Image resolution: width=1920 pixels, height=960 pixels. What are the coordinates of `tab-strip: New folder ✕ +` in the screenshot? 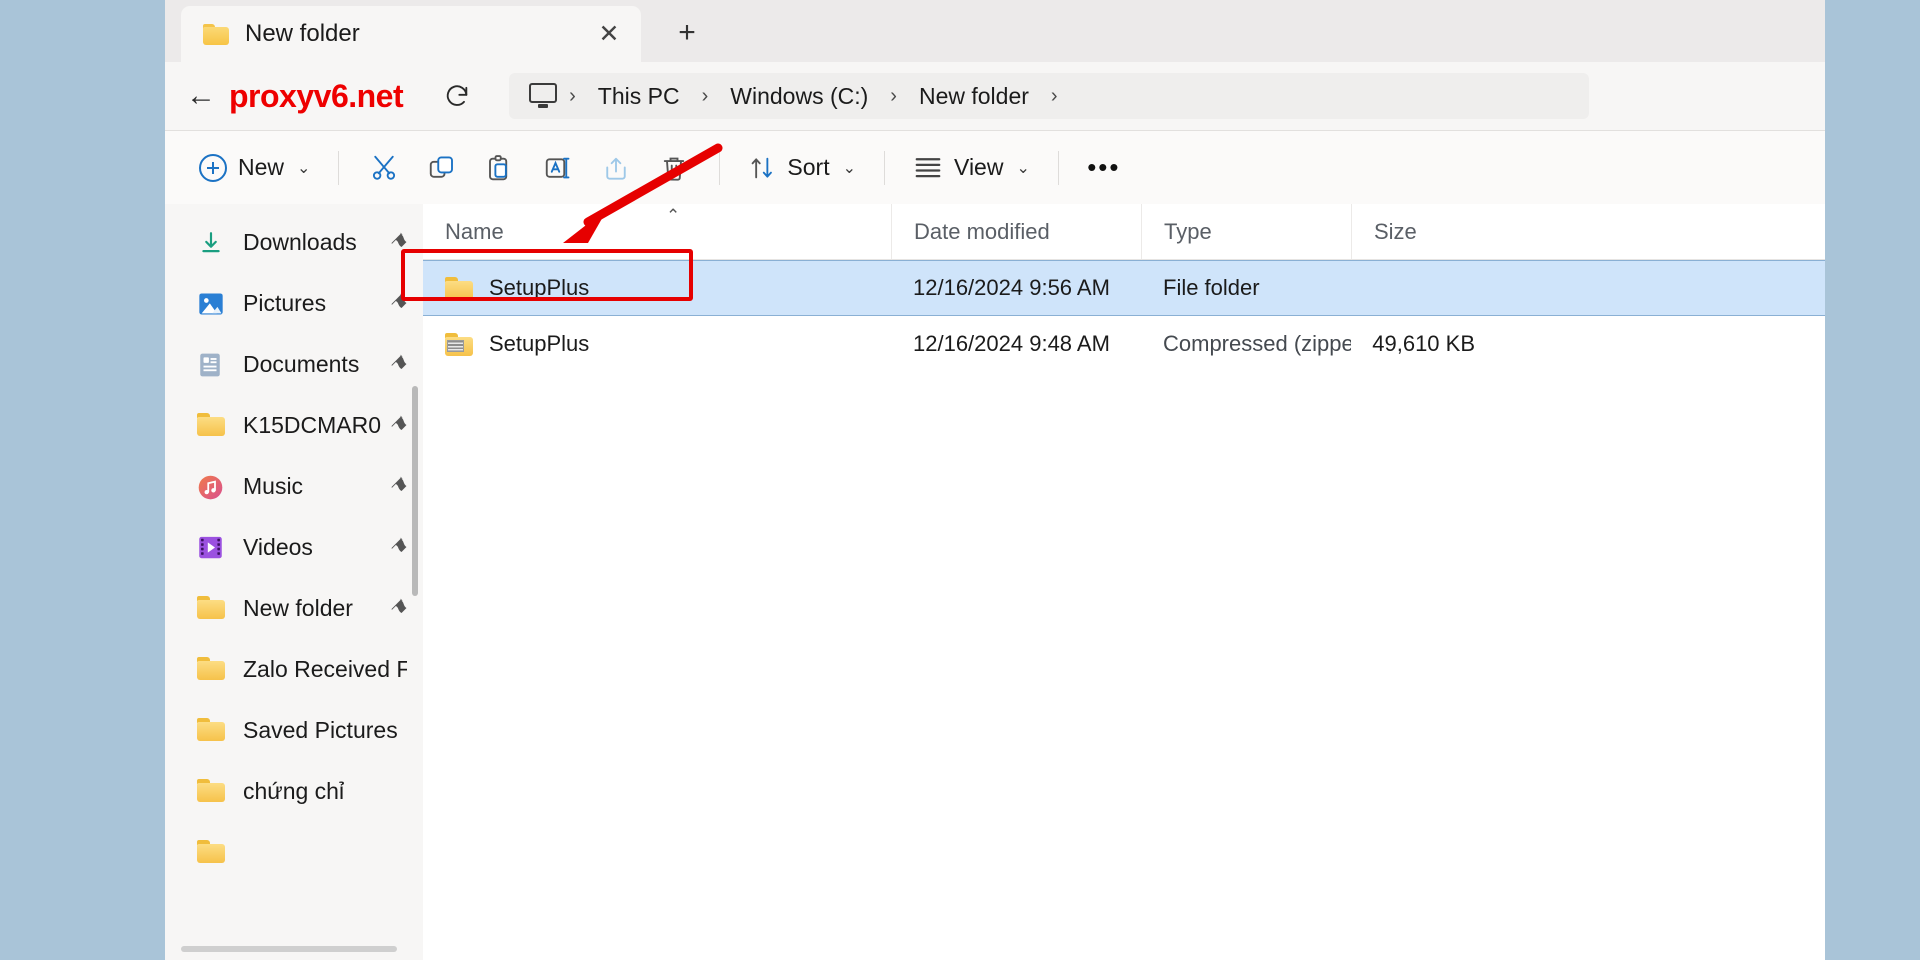 It's located at (995, 31).